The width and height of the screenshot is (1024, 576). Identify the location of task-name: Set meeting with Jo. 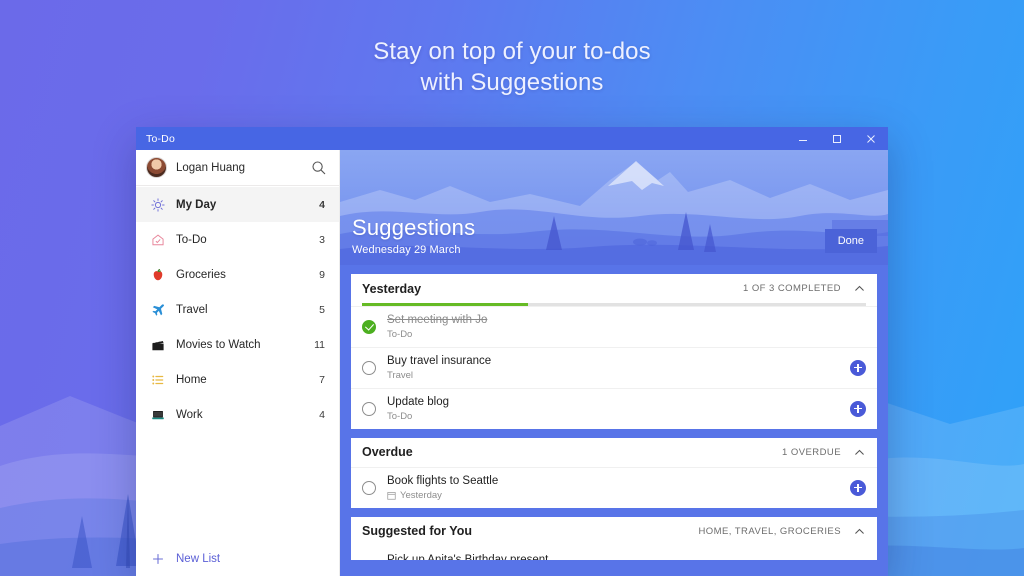
(437, 319).